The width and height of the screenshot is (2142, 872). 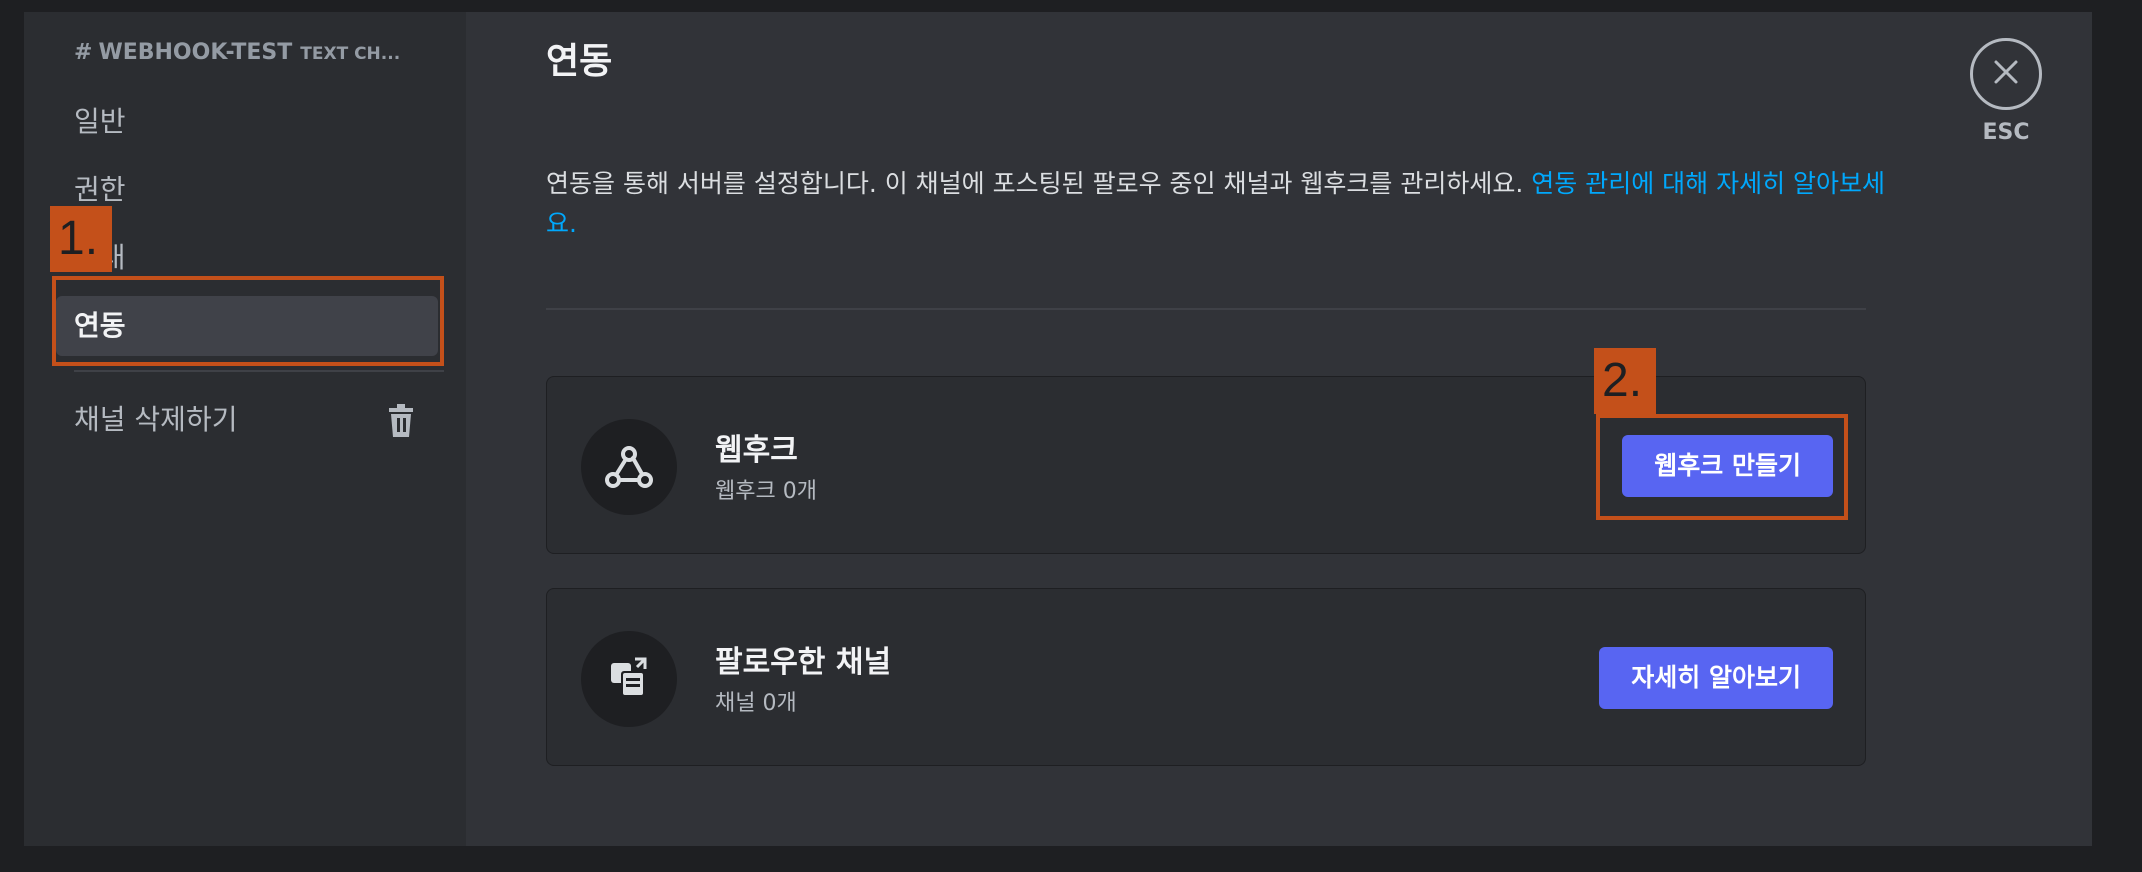 I want to click on webhooks-title: 웹후크, so click(x=756, y=450).